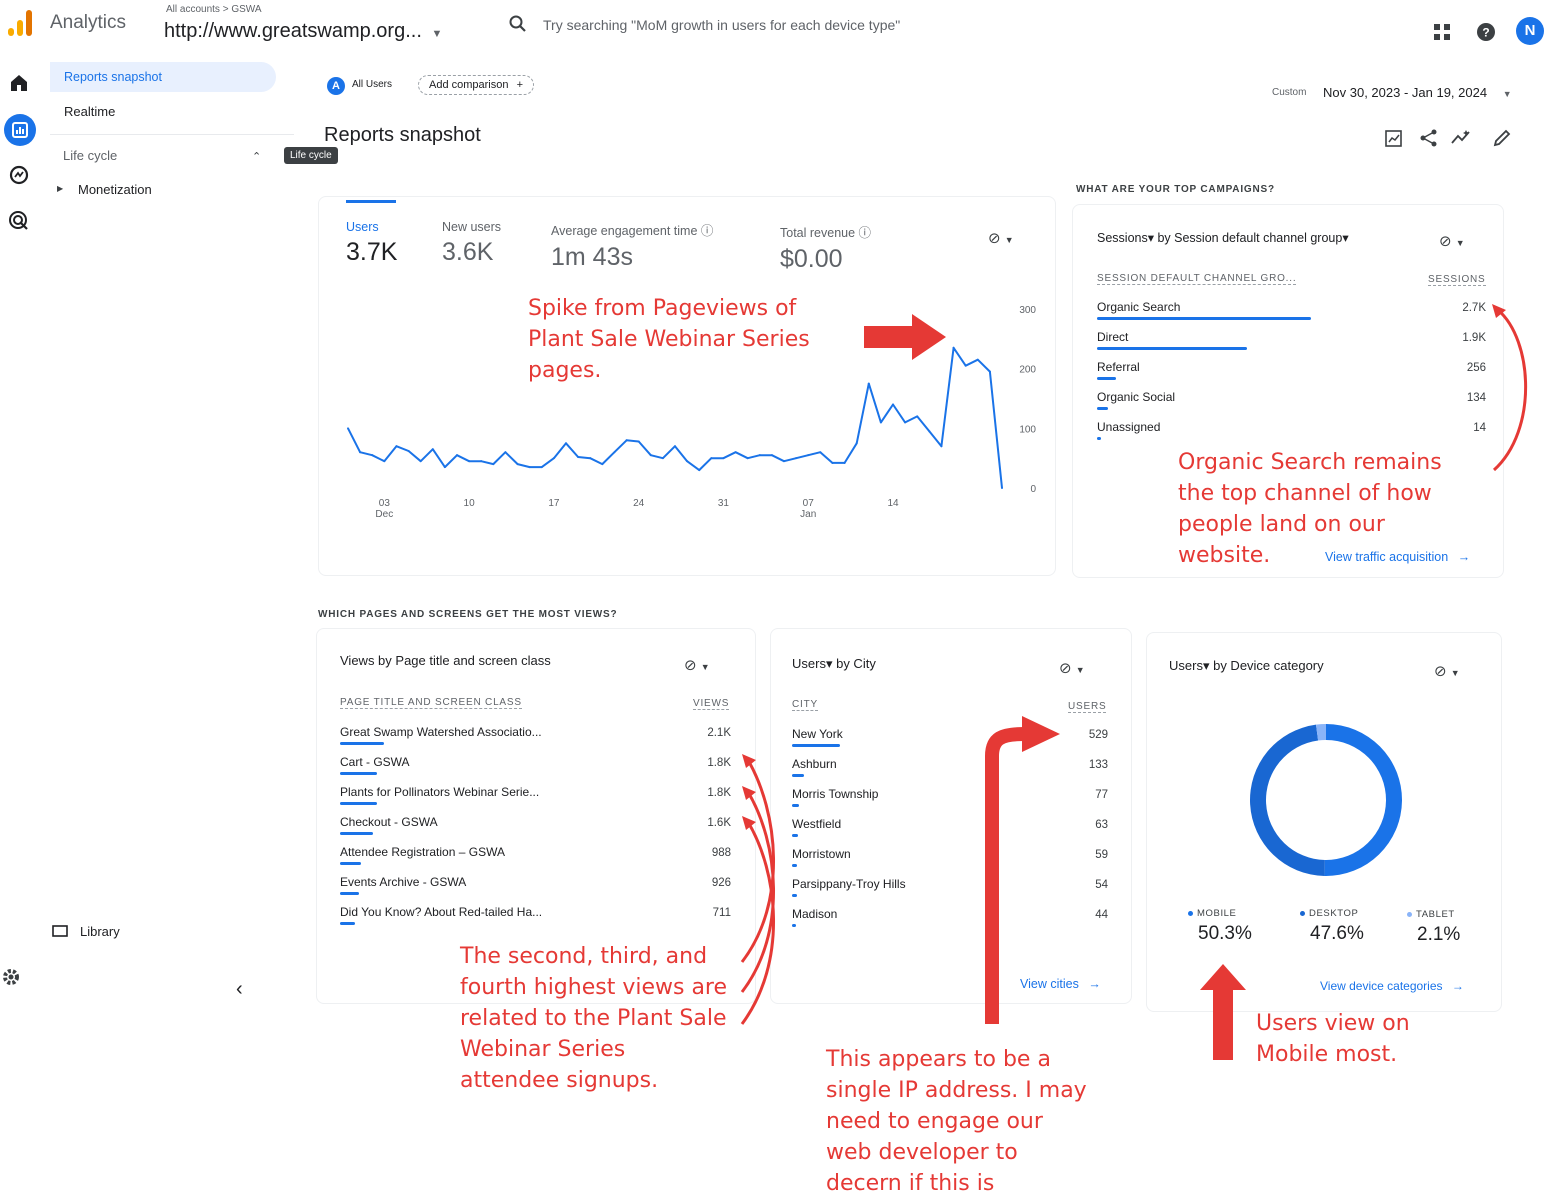 This screenshot has width=1546, height=1199. What do you see at coordinates (89, 111) in the screenshot?
I see `nav-realtime: Realtime` at bounding box center [89, 111].